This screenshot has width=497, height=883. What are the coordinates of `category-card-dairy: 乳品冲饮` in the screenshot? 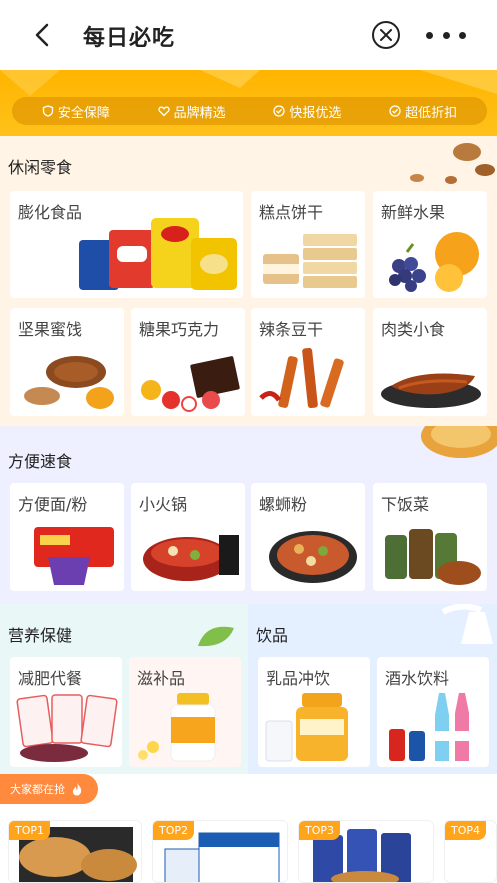 It's located at (314, 712).